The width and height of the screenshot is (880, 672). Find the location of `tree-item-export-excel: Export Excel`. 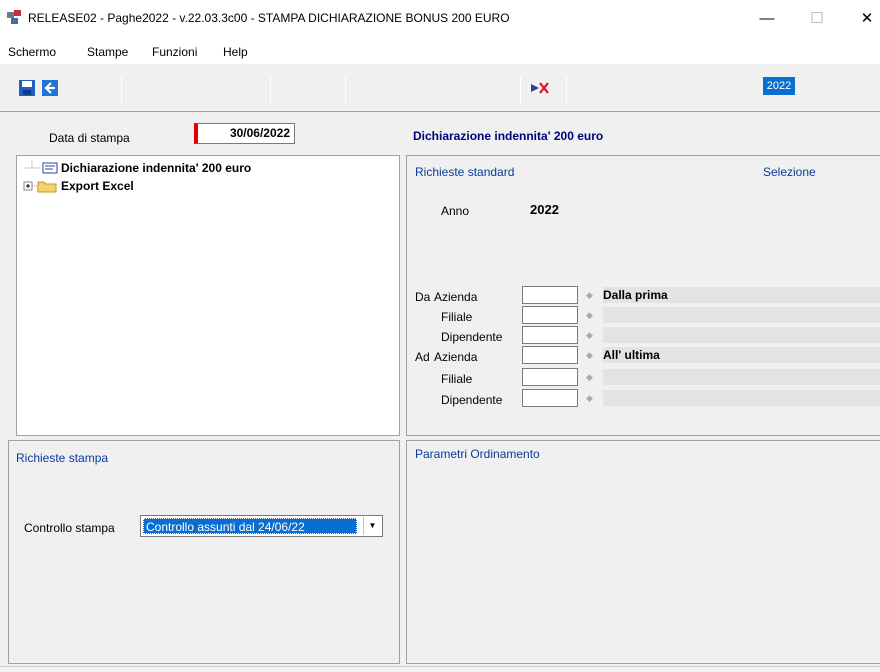

tree-item-export-excel: Export Excel is located at coordinates (78, 186).